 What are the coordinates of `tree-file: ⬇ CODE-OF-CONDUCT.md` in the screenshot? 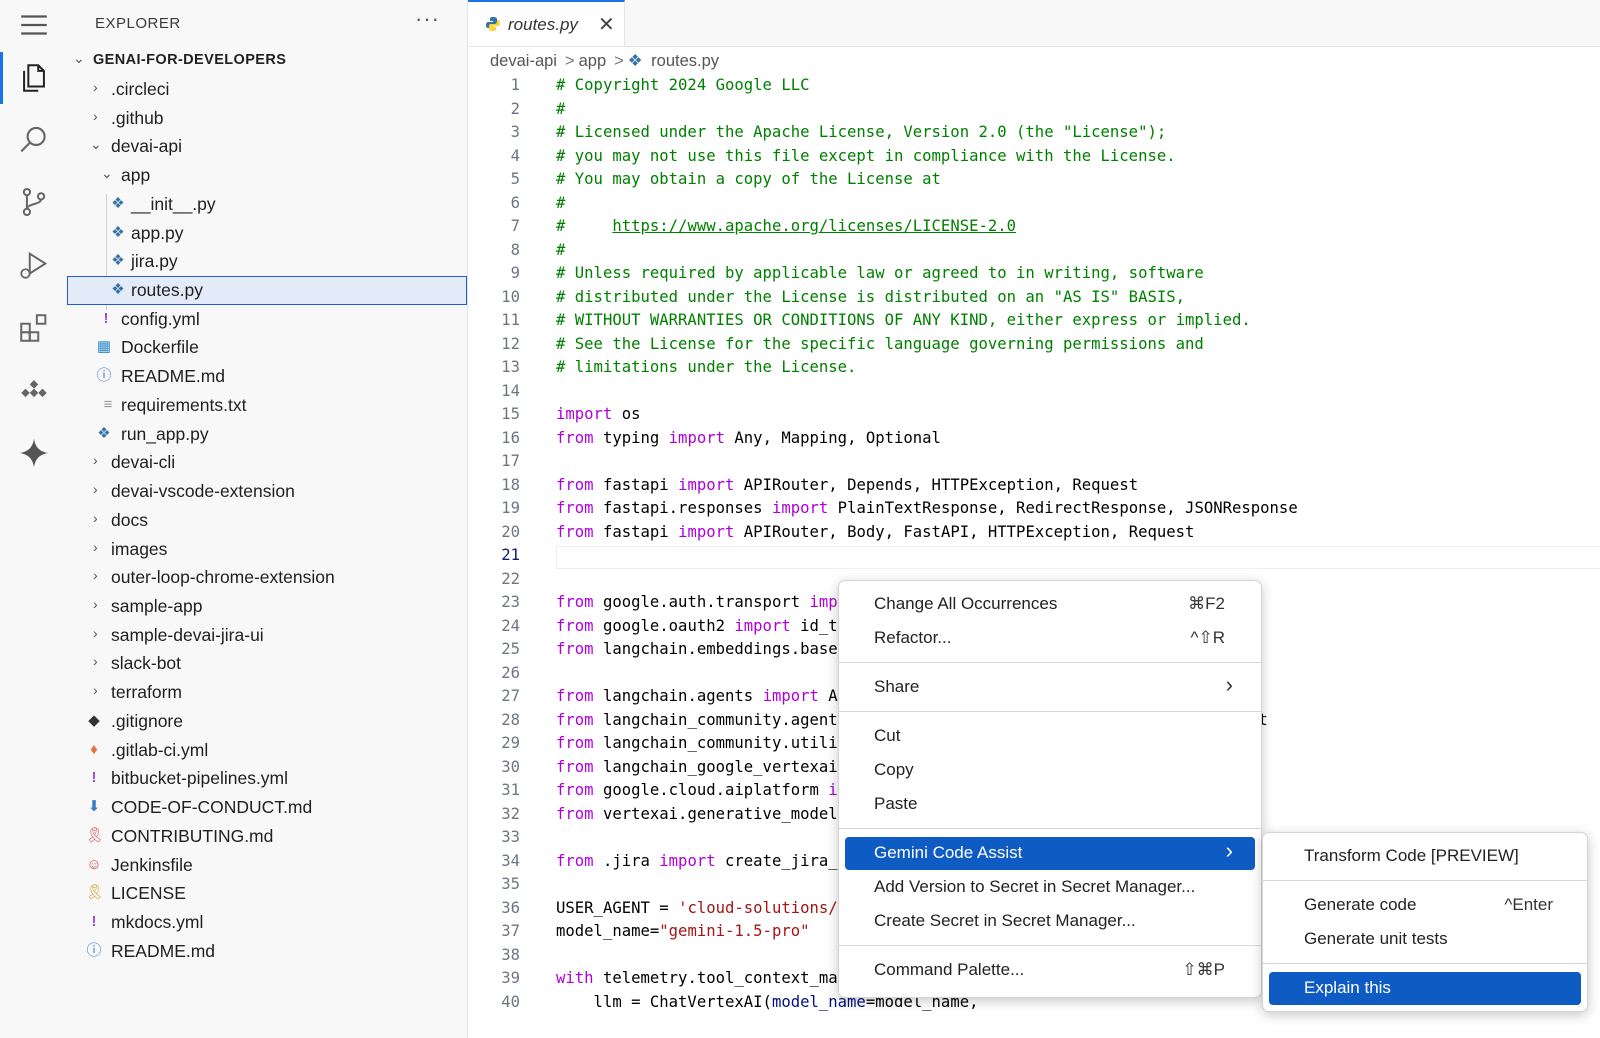 It's located at (267, 807).